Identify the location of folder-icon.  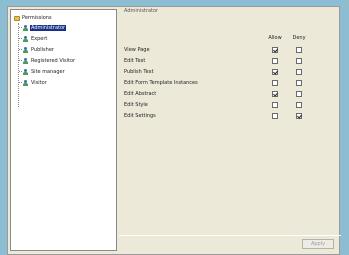
(17, 18).